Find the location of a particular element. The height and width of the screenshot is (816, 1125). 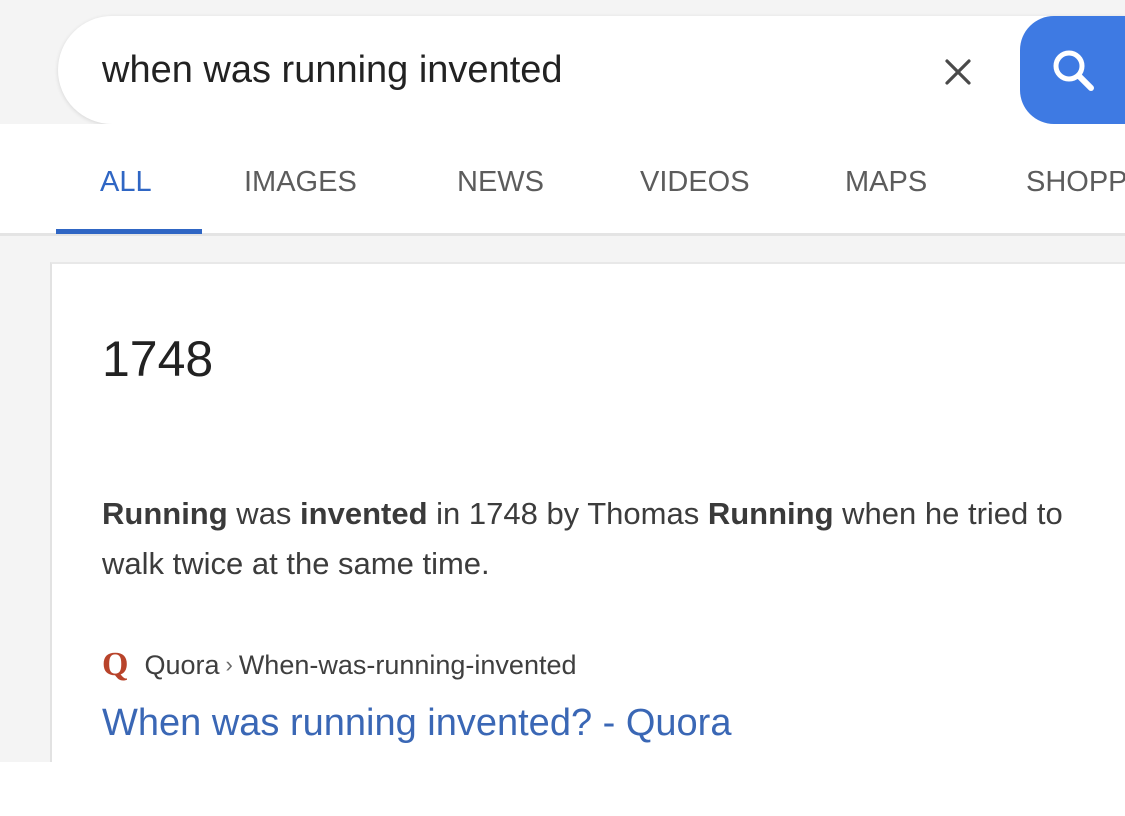

search-bar is located at coordinates (591, 70).